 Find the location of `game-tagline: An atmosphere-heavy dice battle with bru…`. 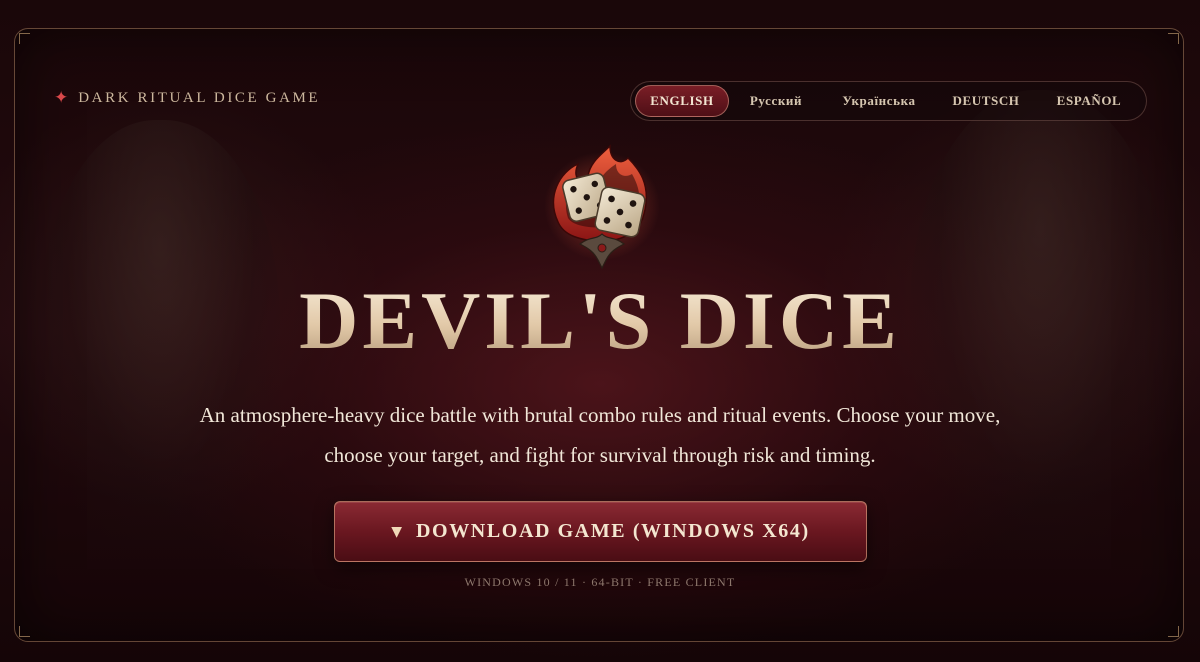

game-tagline: An atmosphere-heavy dice battle with bru… is located at coordinates (600, 435).